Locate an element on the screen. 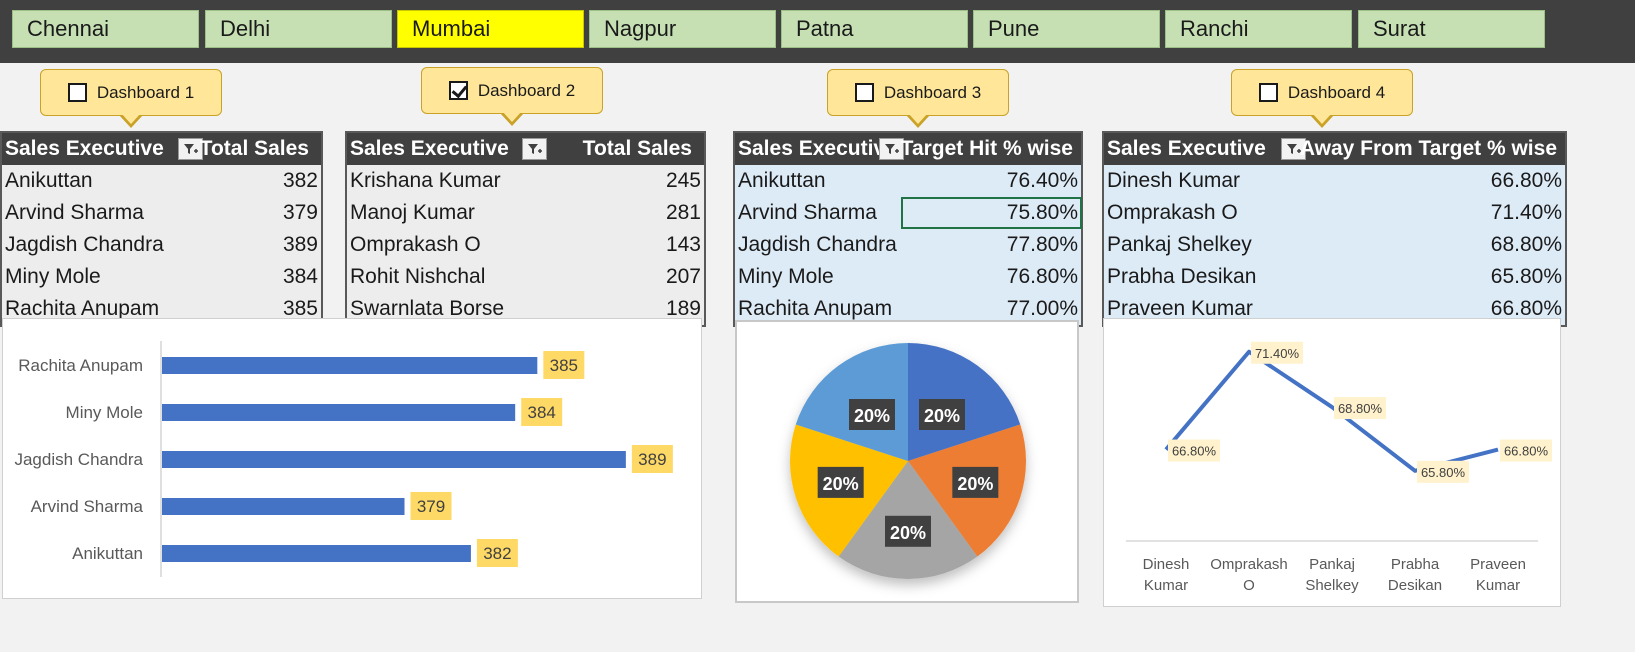 The height and width of the screenshot is (652, 1635). value-cell: 71.40% is located at coordinates (1526, 212).